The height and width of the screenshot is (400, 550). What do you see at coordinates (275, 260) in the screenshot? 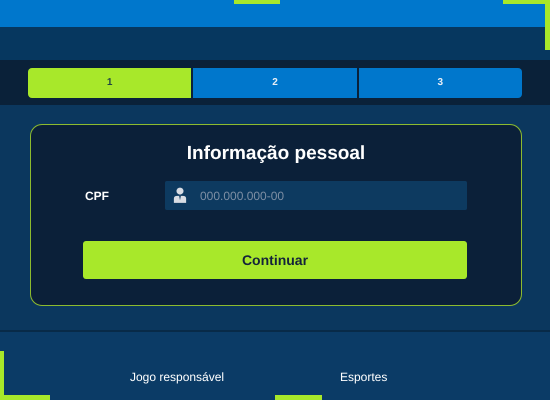
I see `continue-button: Continuar` at bounding box center [275, 260].